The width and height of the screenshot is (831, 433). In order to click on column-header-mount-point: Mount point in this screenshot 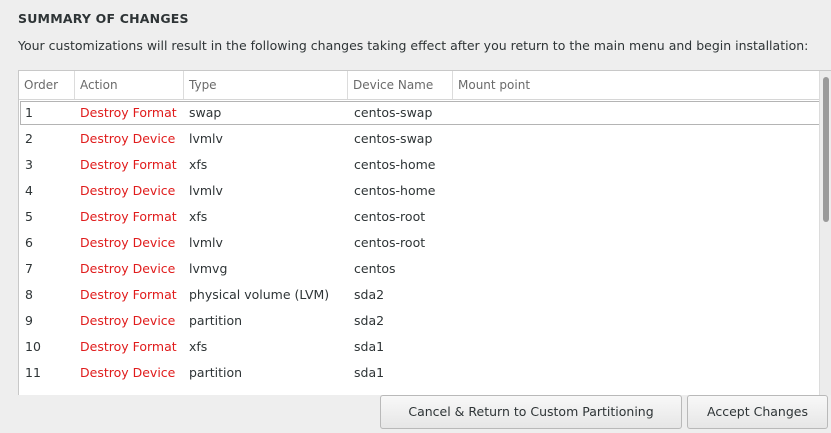, I will do `click(636, 85)`.